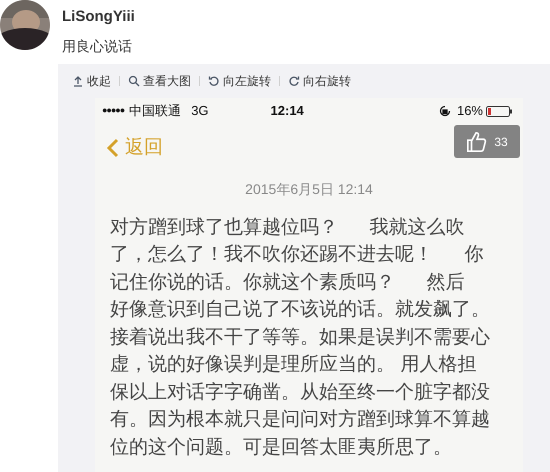 The height and width of the screenshot is (472, 550). Describe the element at coordinates (294, 365) in the screenshot. I see `note-text-line: 虚，说的好像误判是理所应当的。 用人格担` at that location.